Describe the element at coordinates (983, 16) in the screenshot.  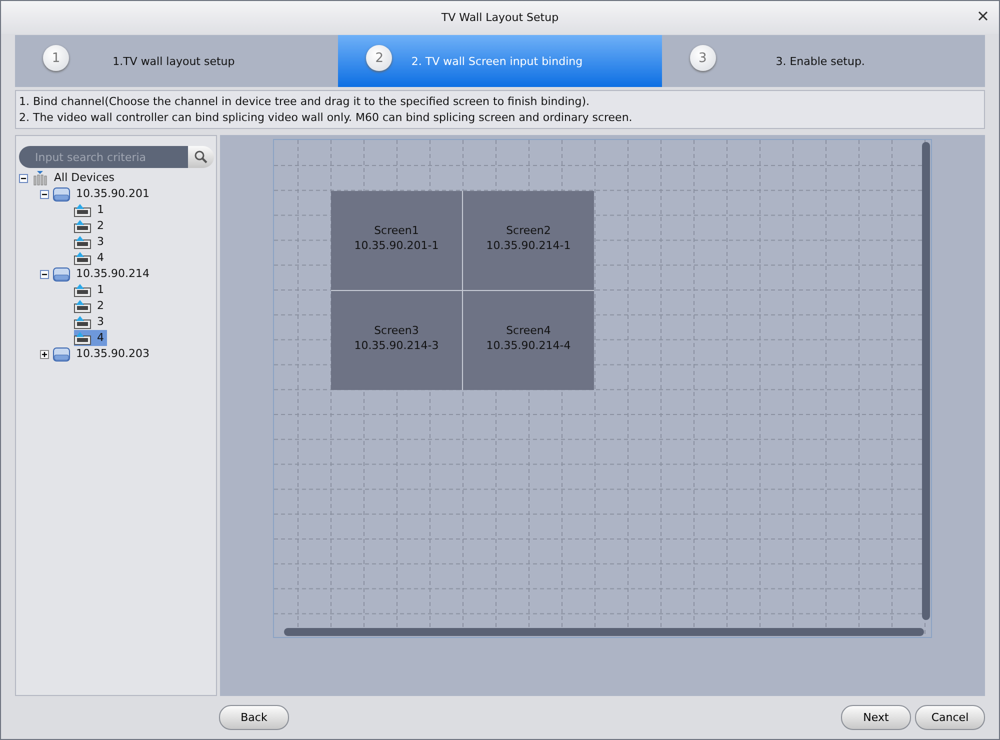
I see `close-icon` at that location.